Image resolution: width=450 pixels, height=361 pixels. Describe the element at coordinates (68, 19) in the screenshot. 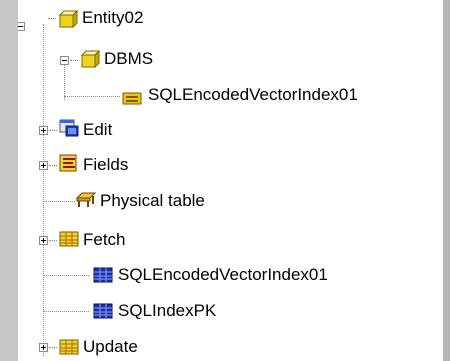

I see `entity-box-icon` at that location.